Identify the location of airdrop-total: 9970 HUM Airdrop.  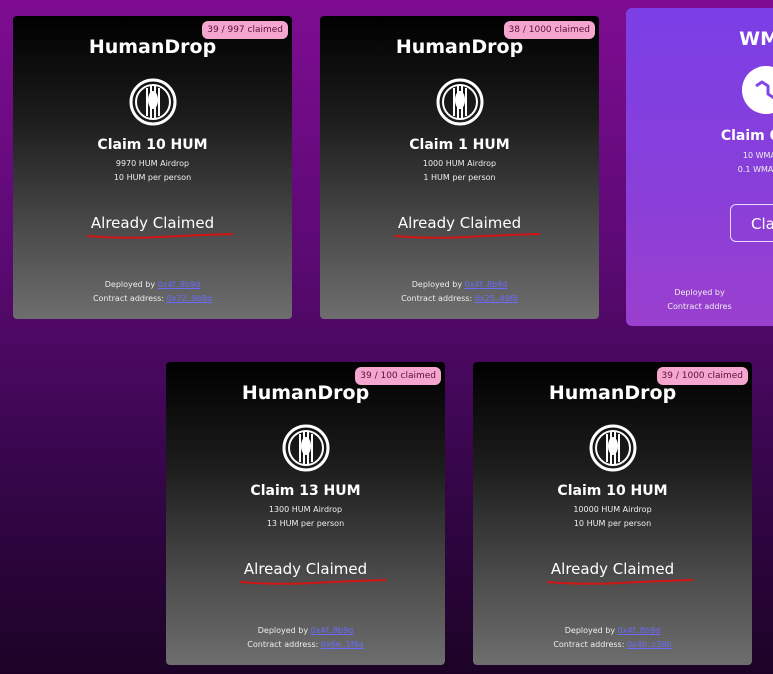
(152, 163).